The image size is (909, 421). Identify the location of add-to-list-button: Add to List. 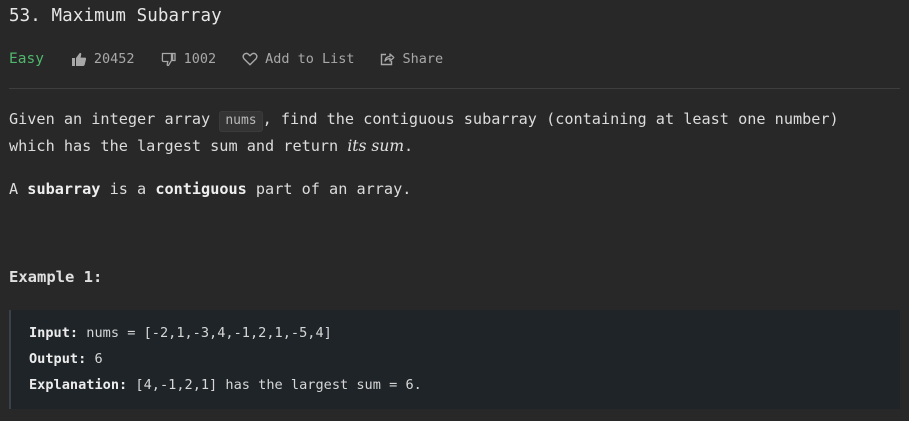
(298, 59).